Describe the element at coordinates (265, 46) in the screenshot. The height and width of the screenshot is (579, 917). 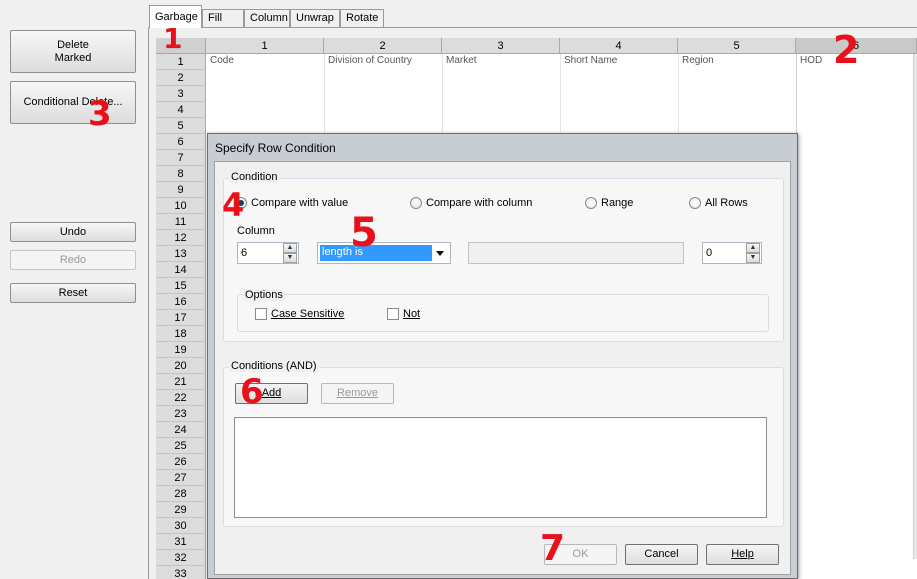
I see `column-header-1: 1` at that location.